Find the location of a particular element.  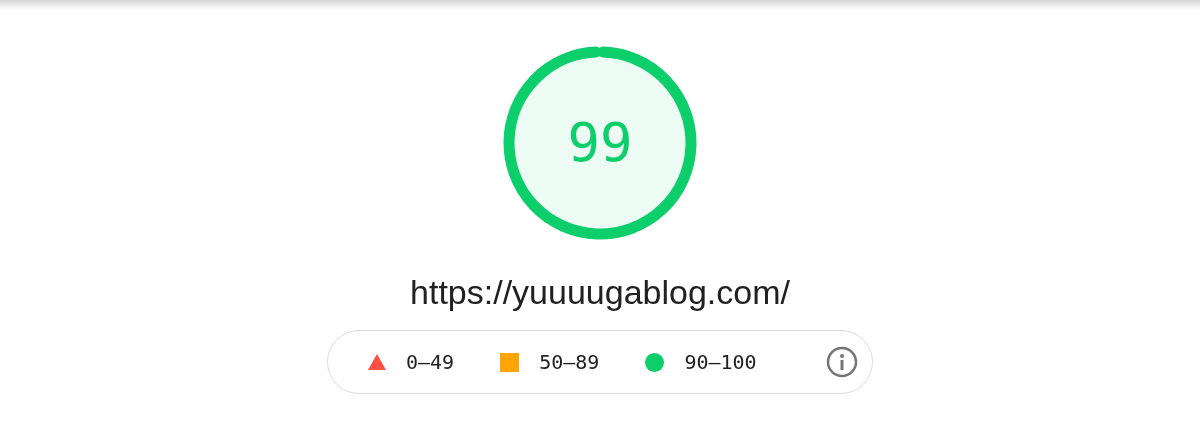

info-icon is located at coordinates (842, 362).